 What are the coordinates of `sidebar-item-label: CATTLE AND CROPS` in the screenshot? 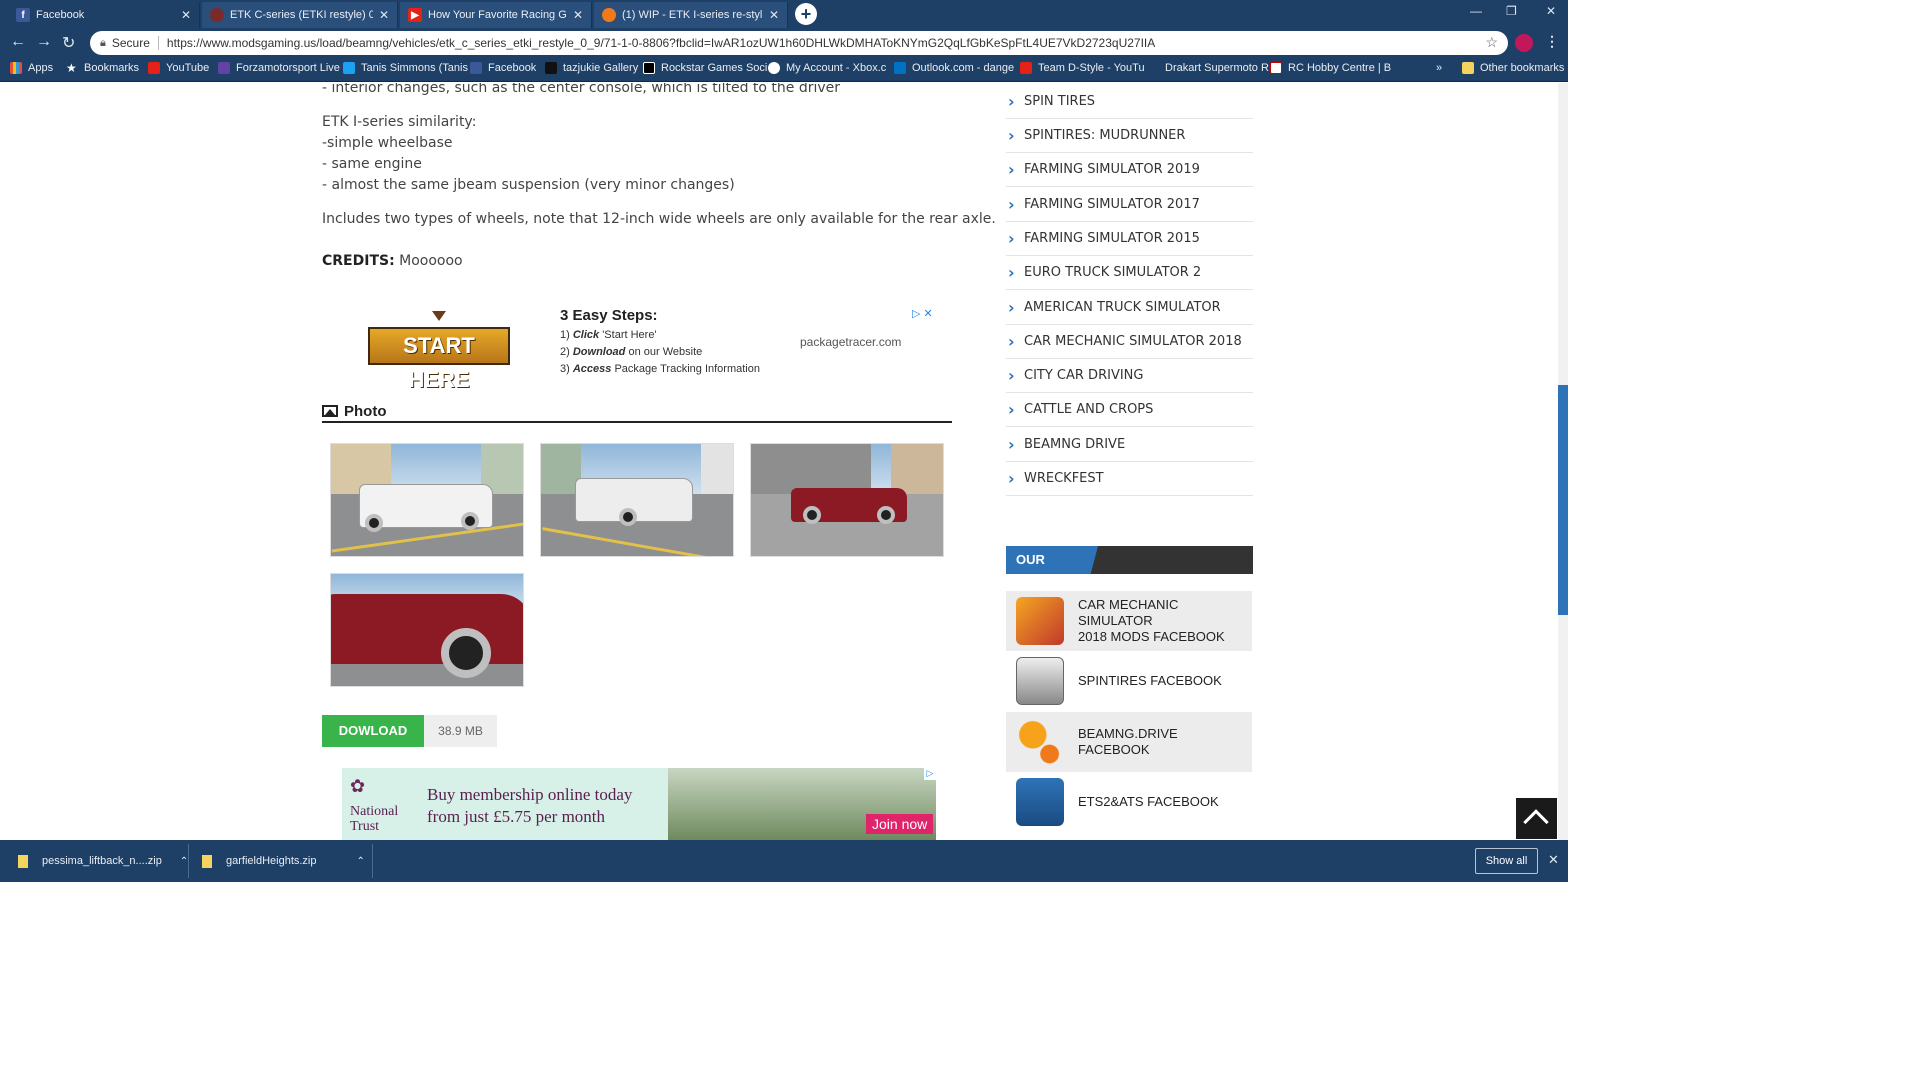 It's located at (1089, 409).